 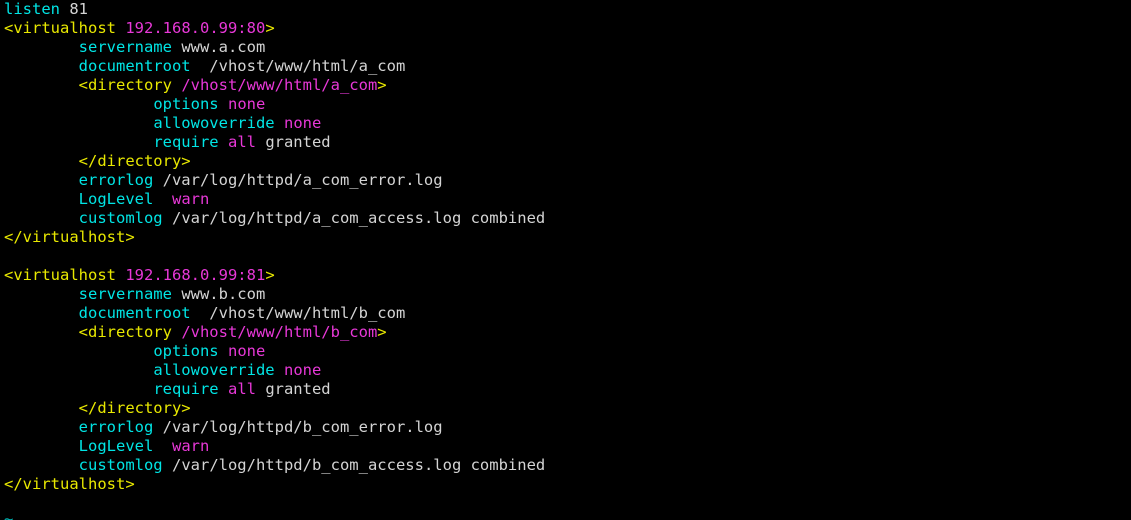 I want to click on line-require-b-token-3: all, so click(x=241, y=389).